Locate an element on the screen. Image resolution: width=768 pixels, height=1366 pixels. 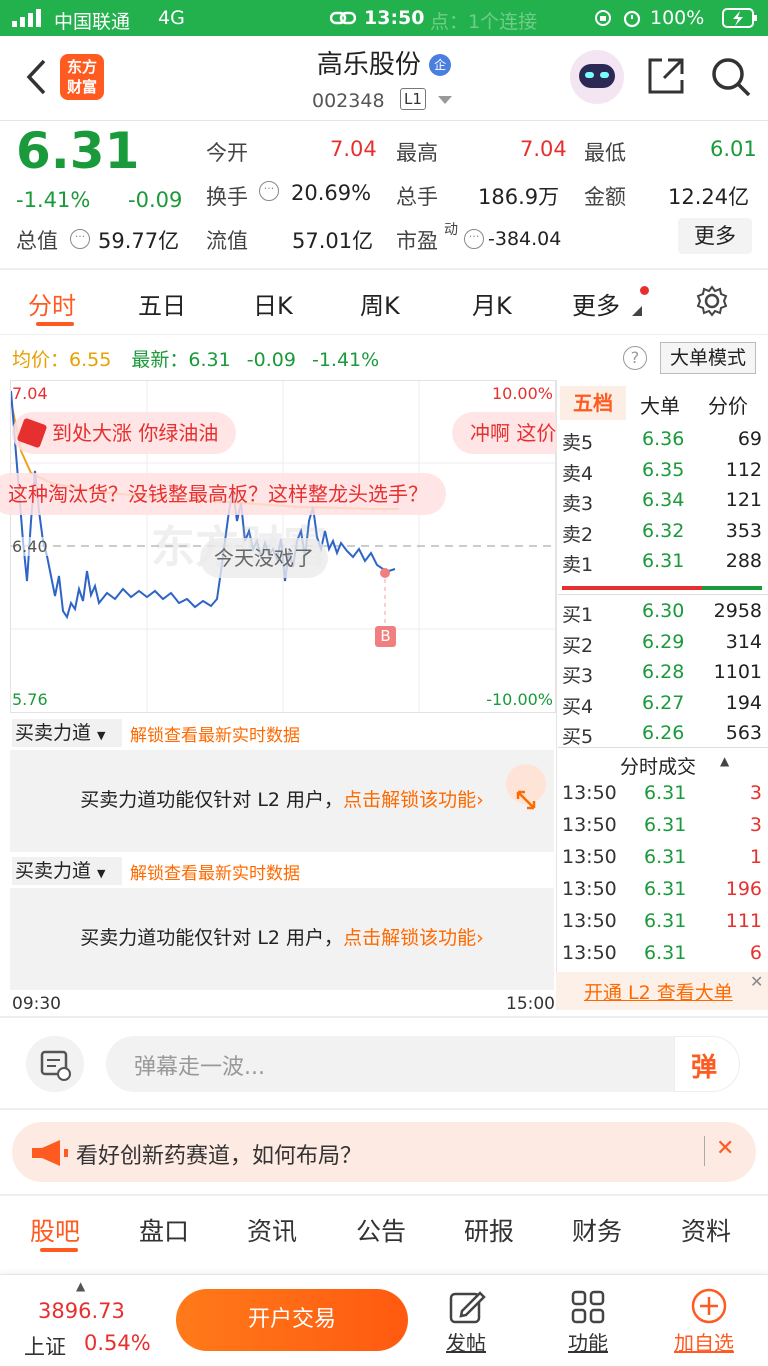
tab-announcements: 公告 is located at coordinates (381, 1230).